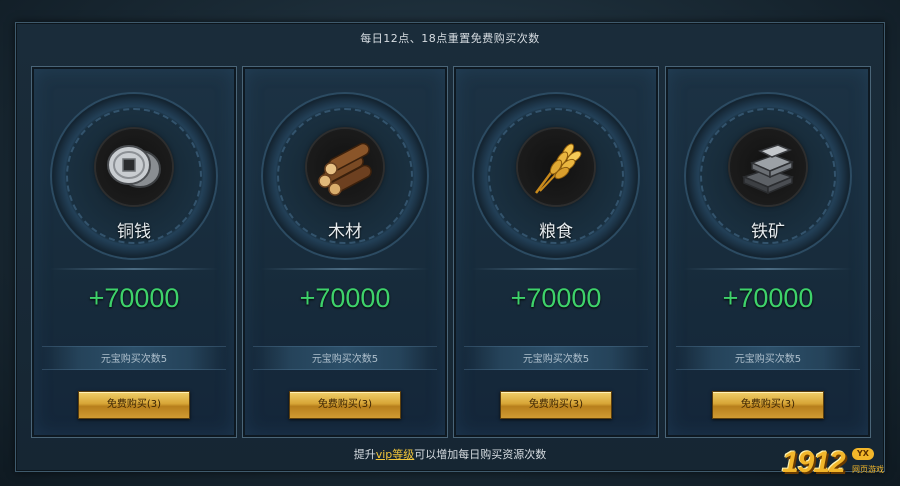 This screenshot has width=900, height=486. What do you see at coordinates (480, 454) in the screenshot?
I see `vip-hint-suffix: 可以增加每日购买资源次数` at bounding box center [480, 454].